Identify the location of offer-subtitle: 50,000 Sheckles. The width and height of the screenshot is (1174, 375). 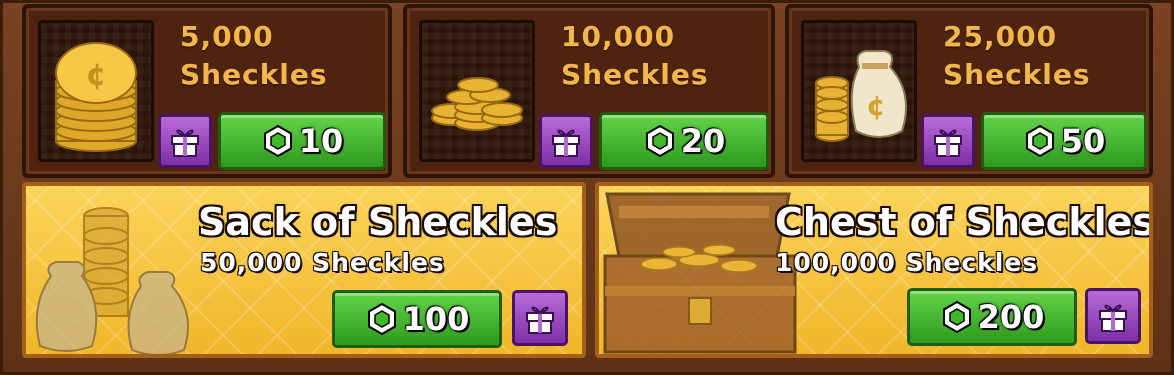
(322, 262).